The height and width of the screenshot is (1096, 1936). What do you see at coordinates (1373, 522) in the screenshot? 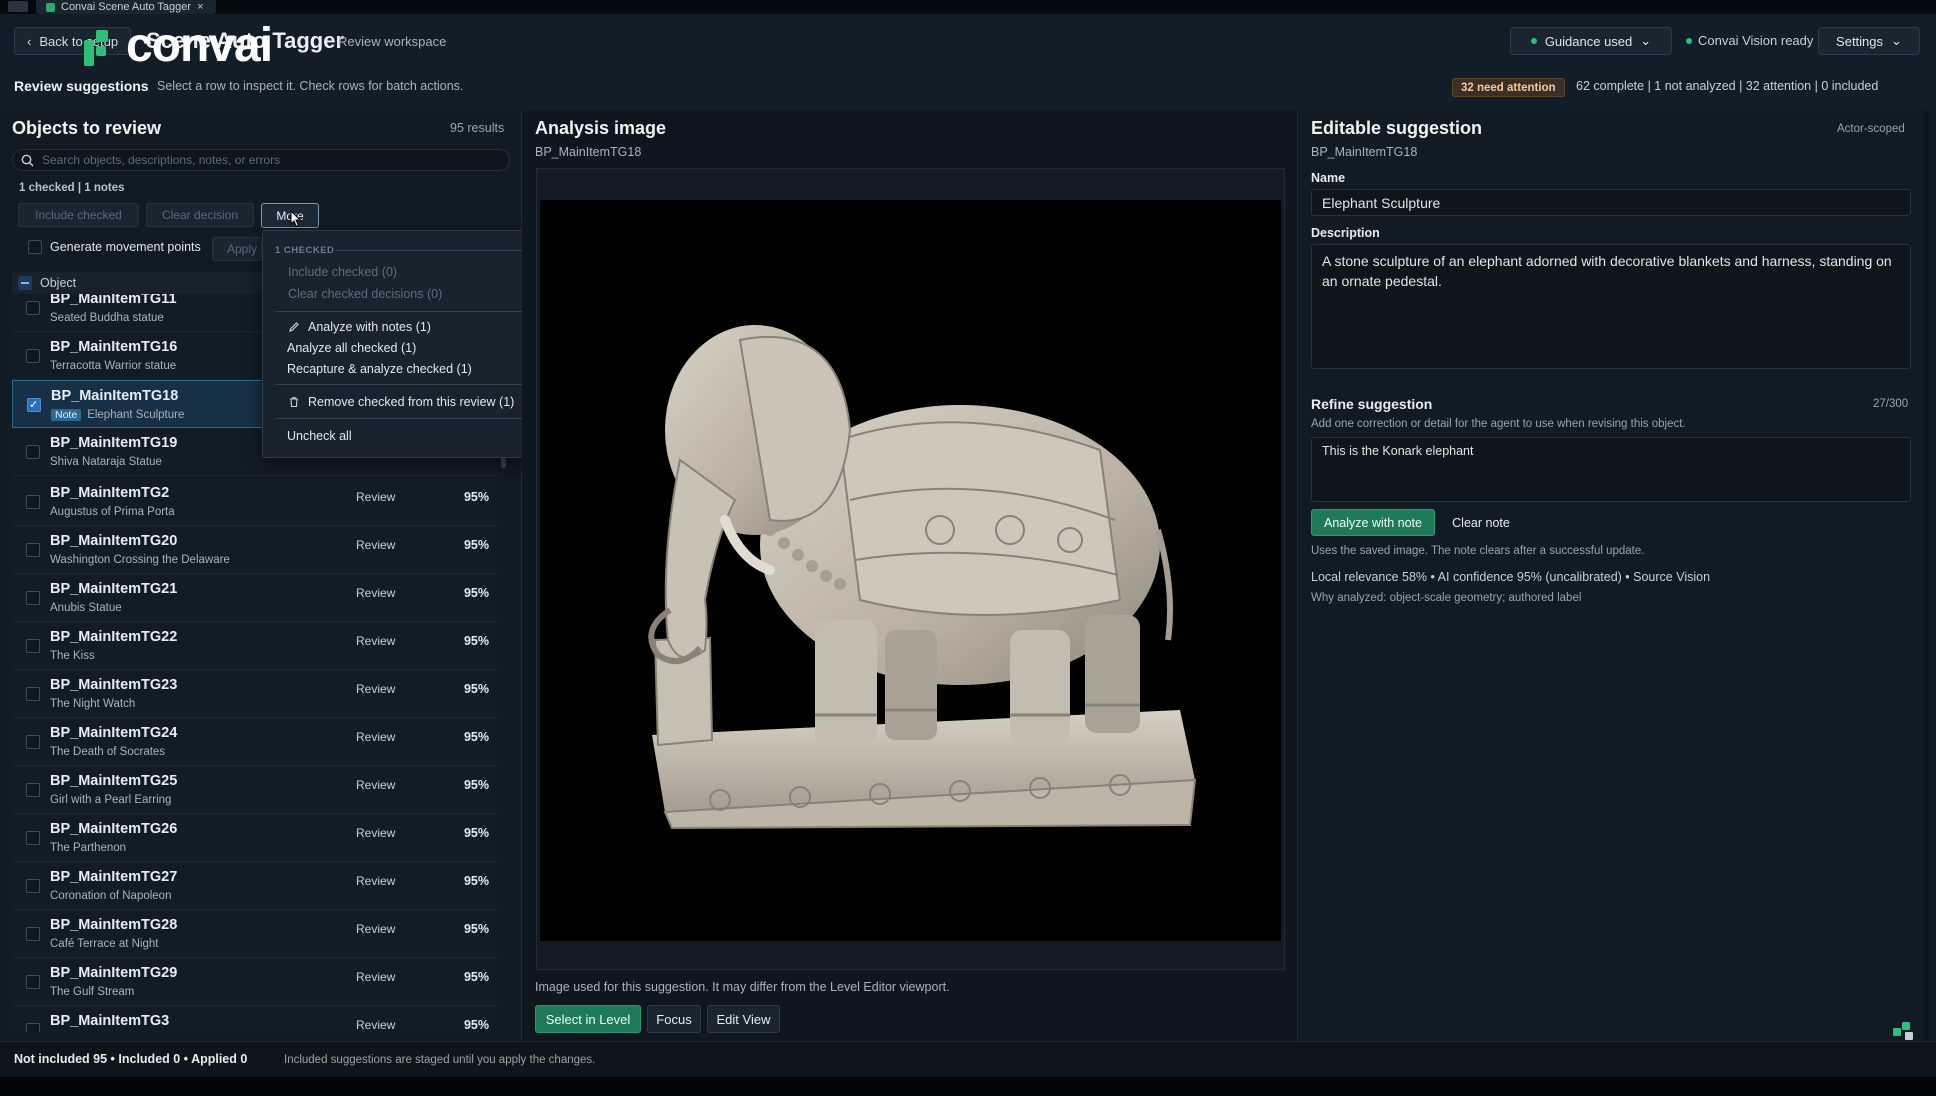
I see `analyze-with-note-button: Analyze with note` at bounding box center [1373, 522].